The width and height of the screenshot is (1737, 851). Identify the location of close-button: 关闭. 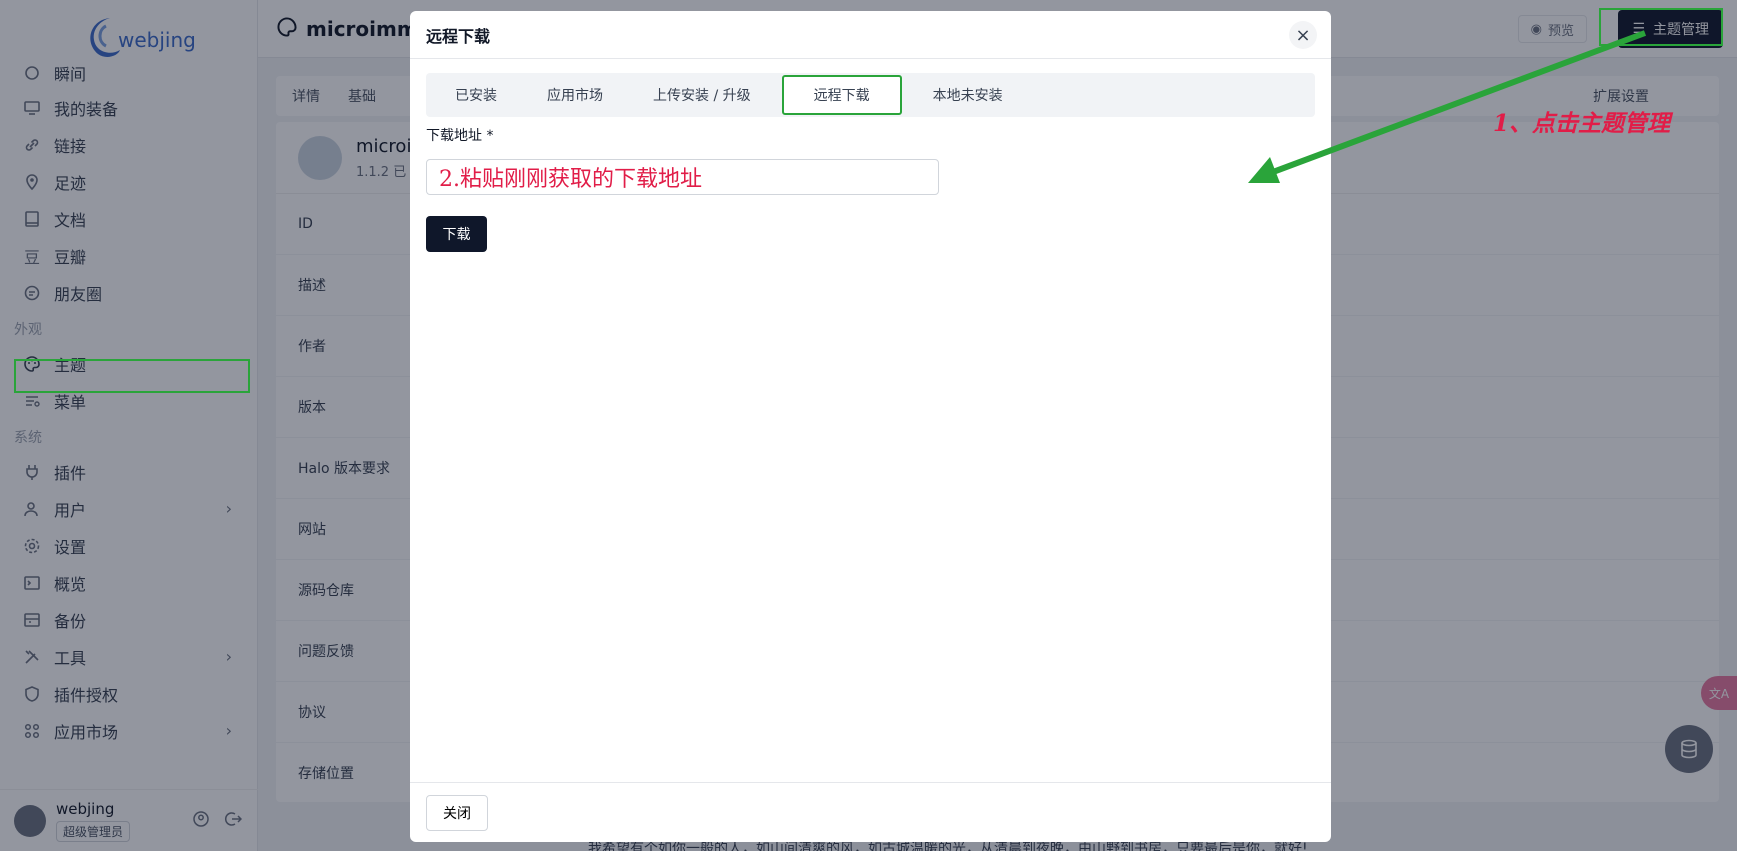
(457, 812).